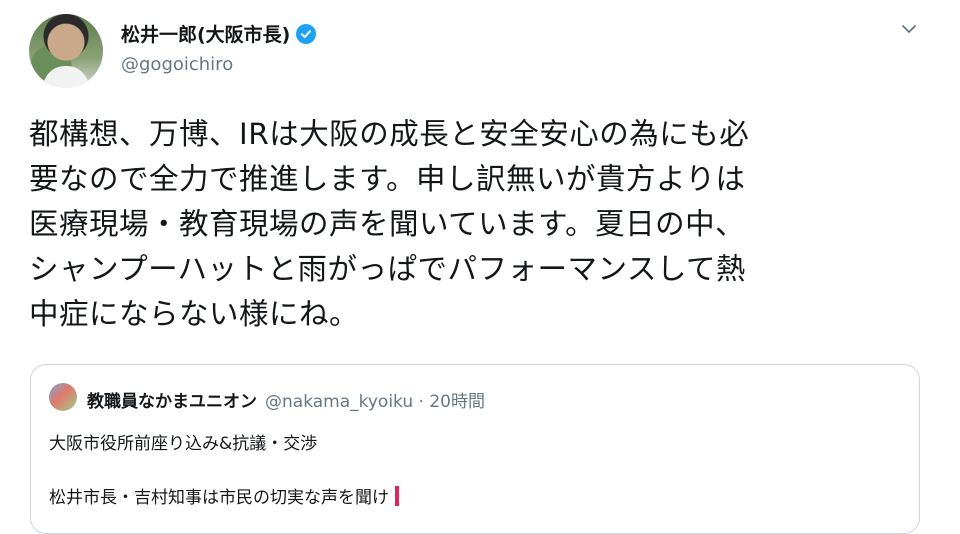 Image resolution: width=960 pixels, height=534 pixels. I want to click on tweet-line: シャンプーハットと雨がっぱでパフォーマンスして熱, so click(388, 269).